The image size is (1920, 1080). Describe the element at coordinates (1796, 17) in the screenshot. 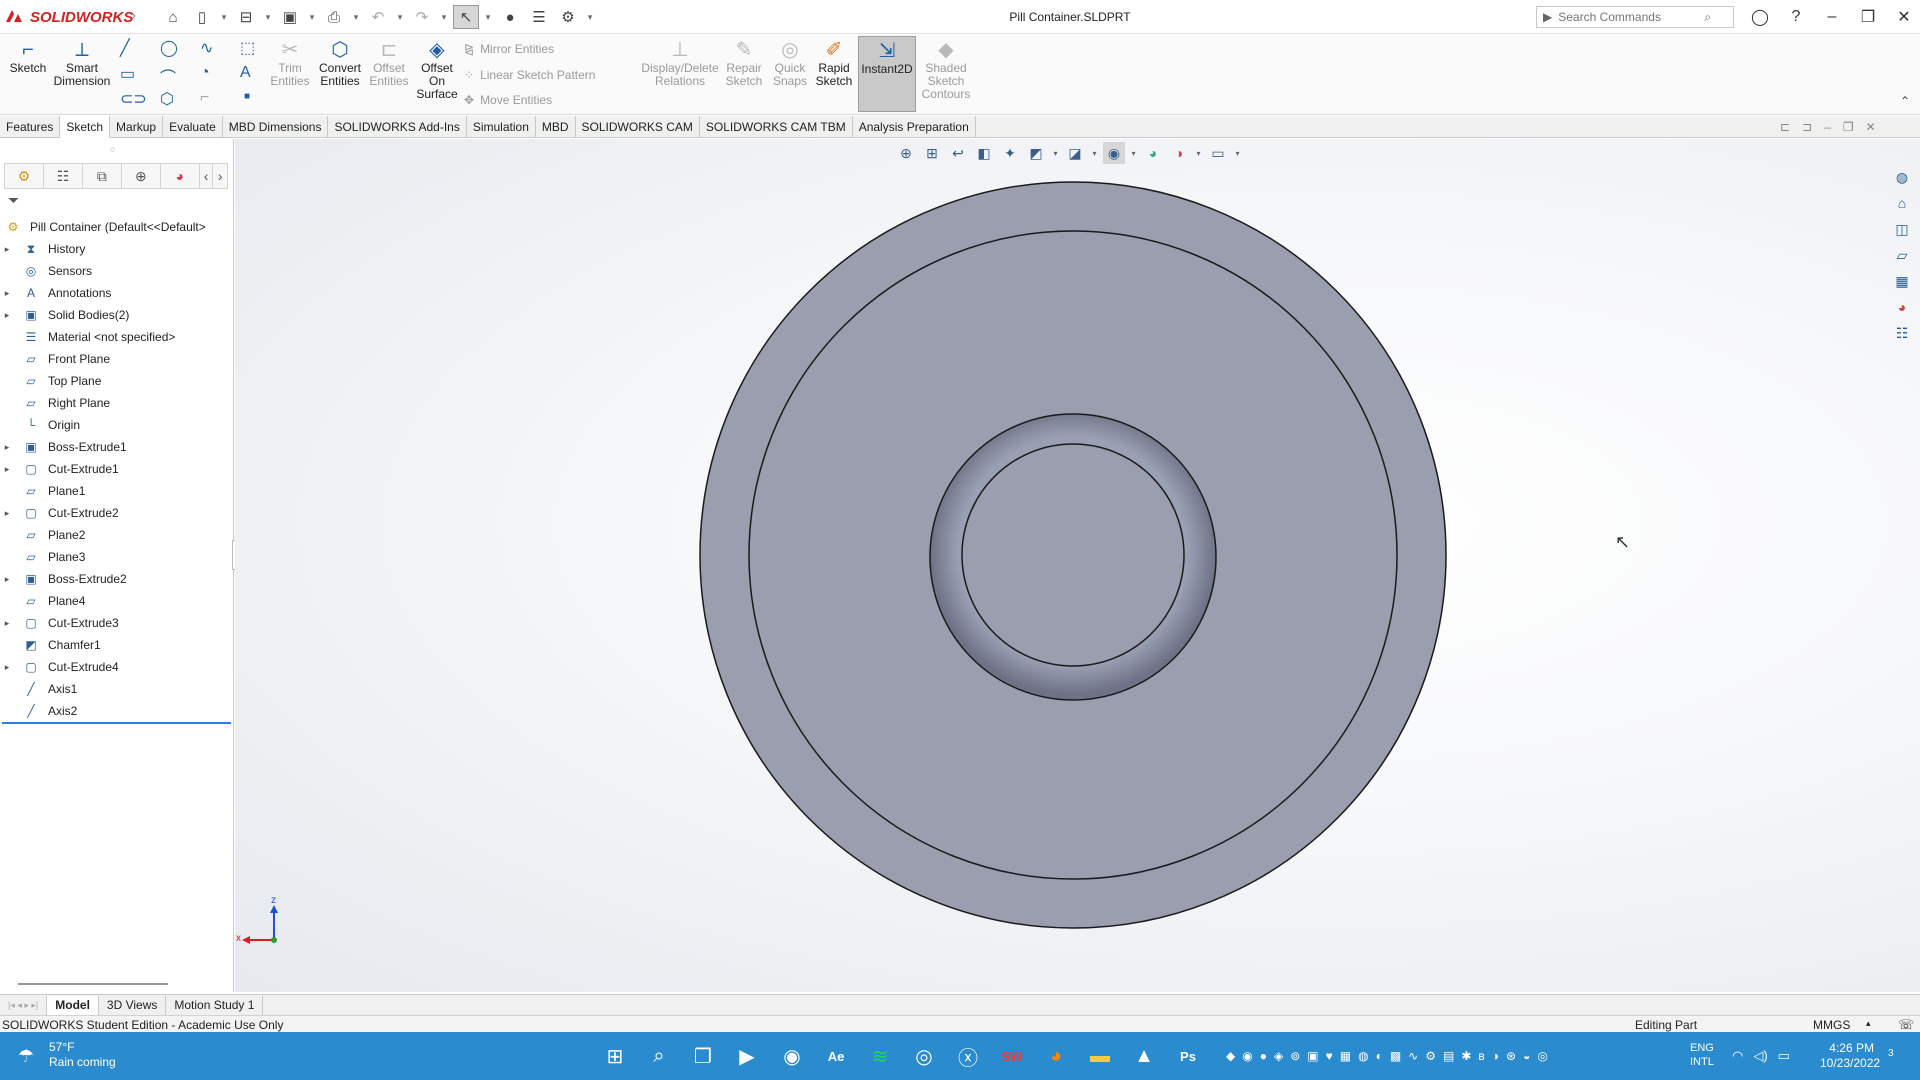

I see `help-icon: ?` at that location.